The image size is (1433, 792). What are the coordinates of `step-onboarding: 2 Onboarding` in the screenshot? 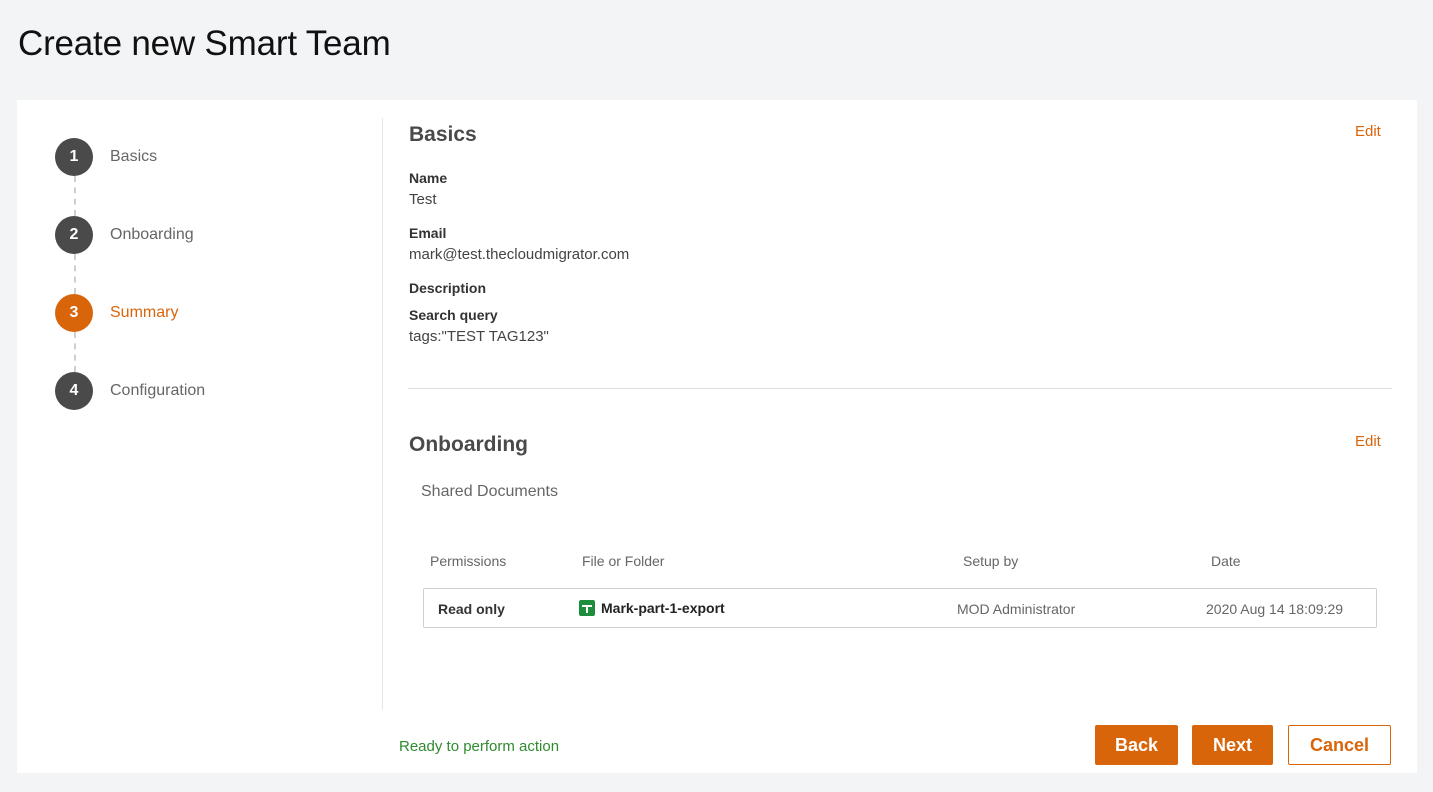 It's located at (185, 235).